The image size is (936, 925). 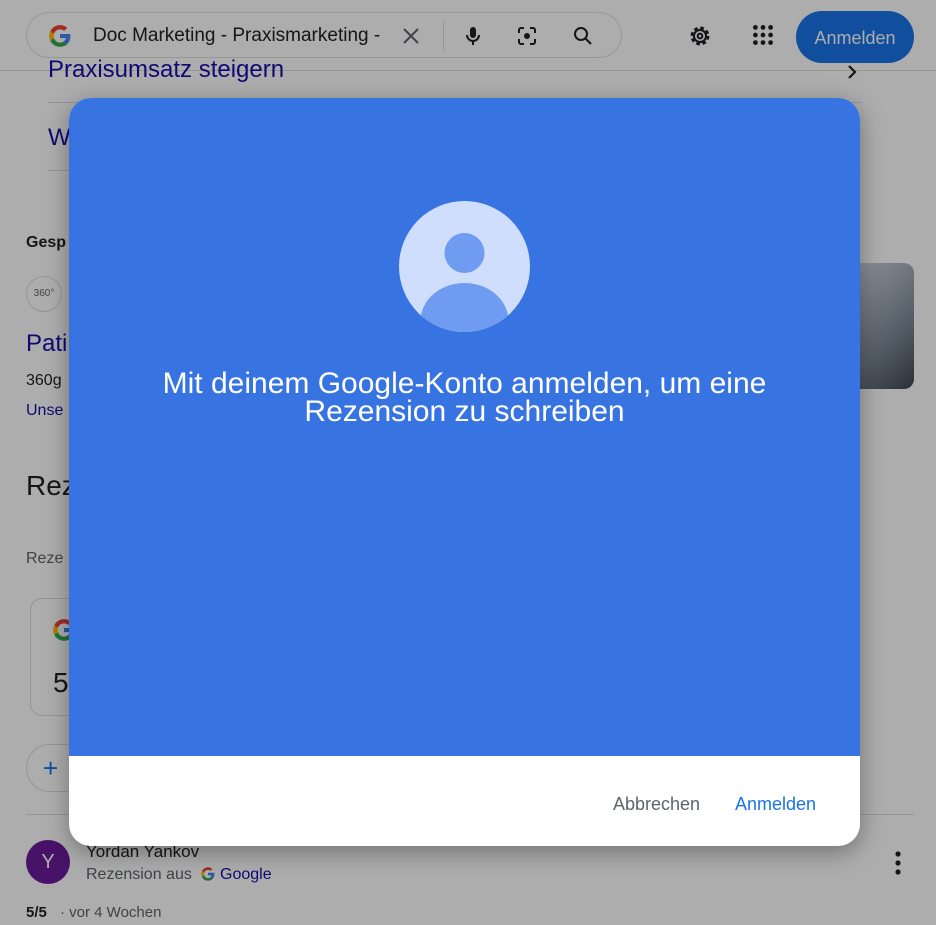 I want to click on signin-button: Anmelden, so click(x=775, y=804).